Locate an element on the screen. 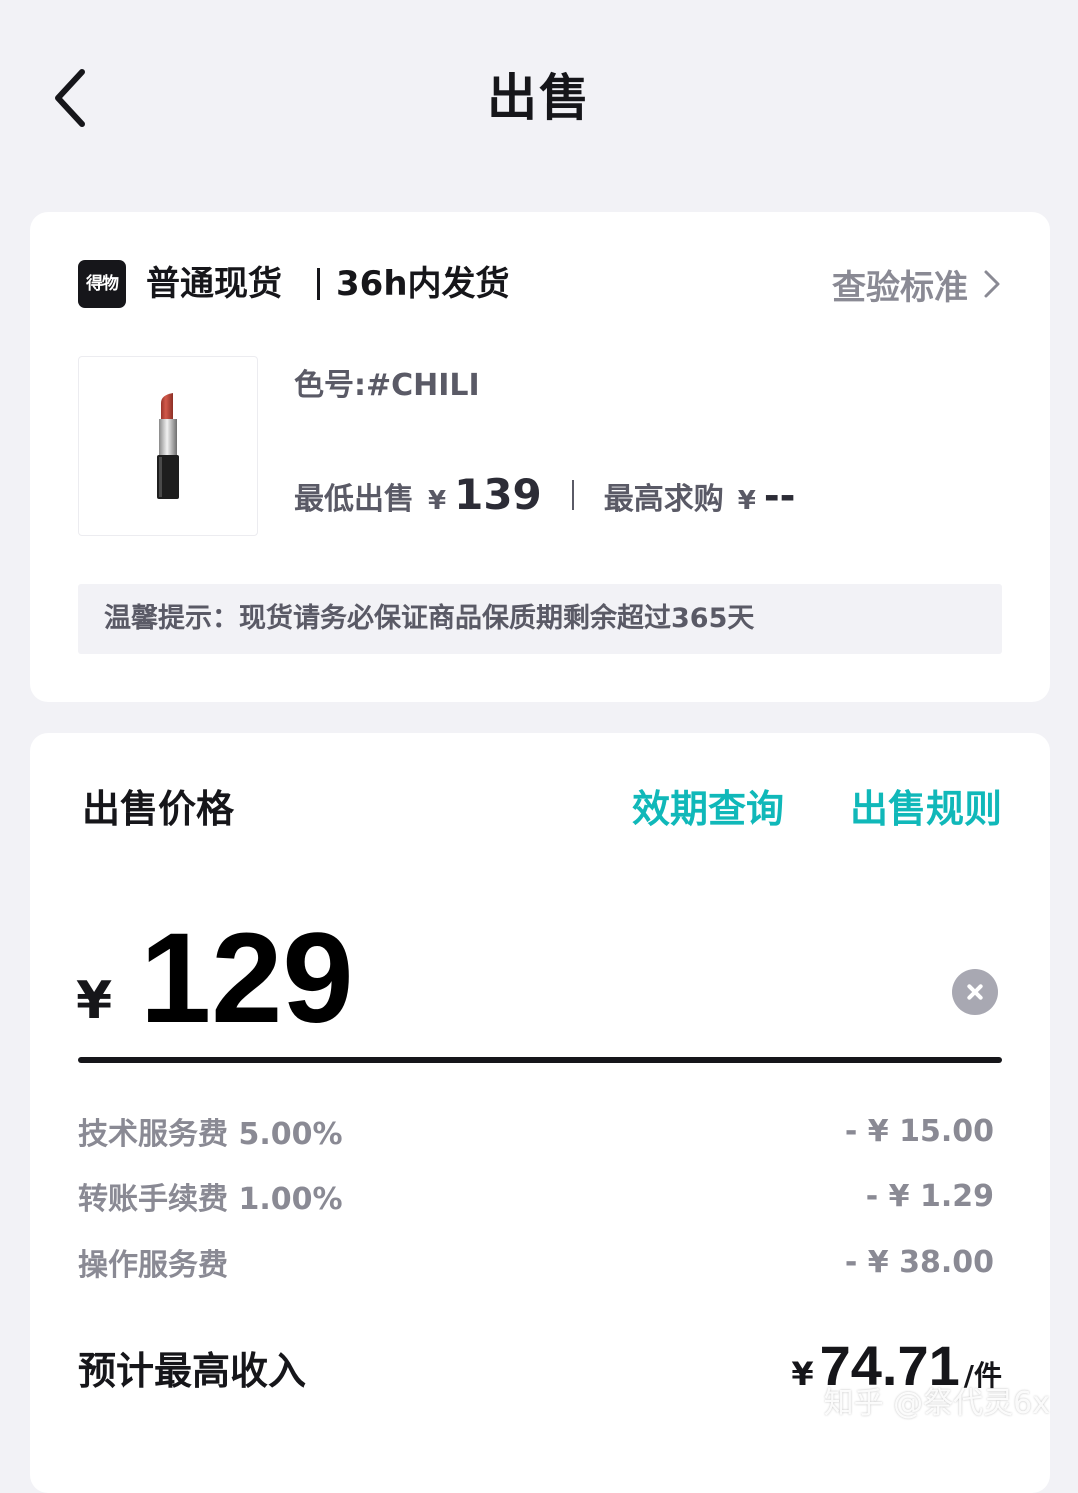 Image resolution: width=1078 pixels, height=1493 pixels. fee-amount: - ¥ 38.00 is located at coordinates (919, 1262).